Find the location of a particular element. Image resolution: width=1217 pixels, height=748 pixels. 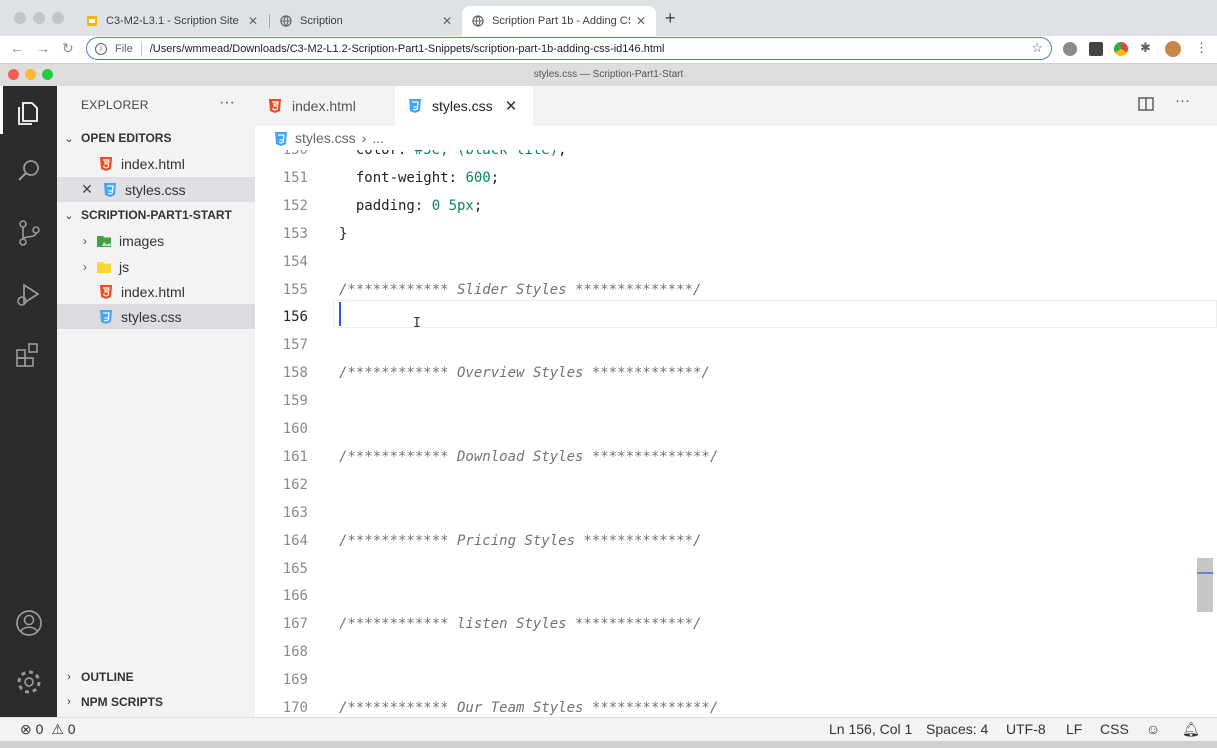

source-control-icon is located at coordinates (29, 233).